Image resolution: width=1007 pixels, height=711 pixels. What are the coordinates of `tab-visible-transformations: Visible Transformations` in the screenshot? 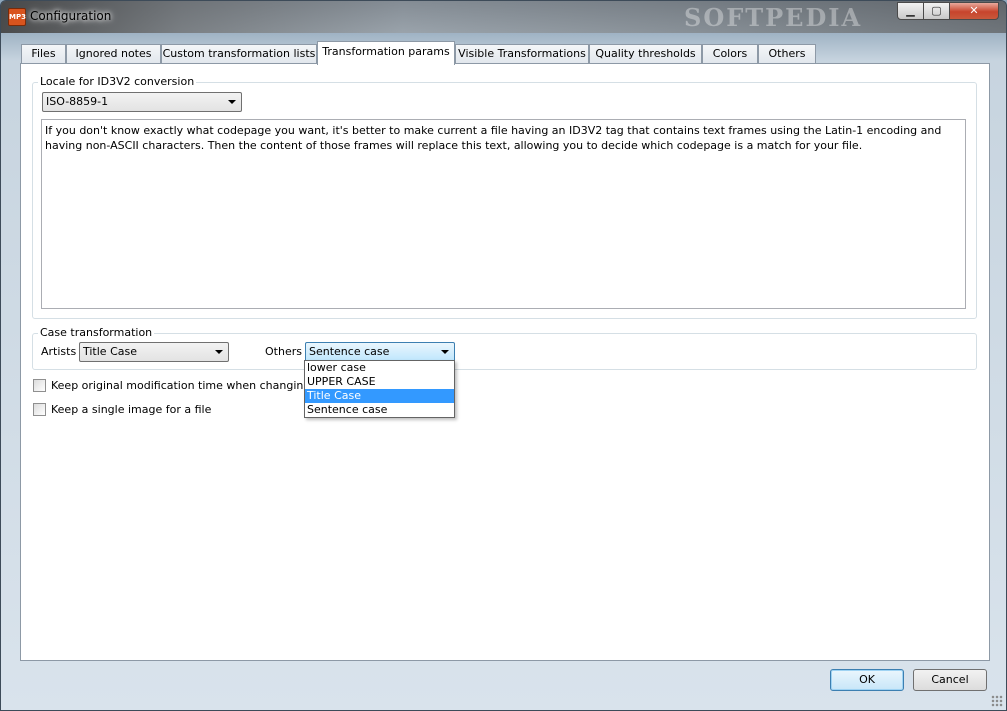 It's located at (522, 54).